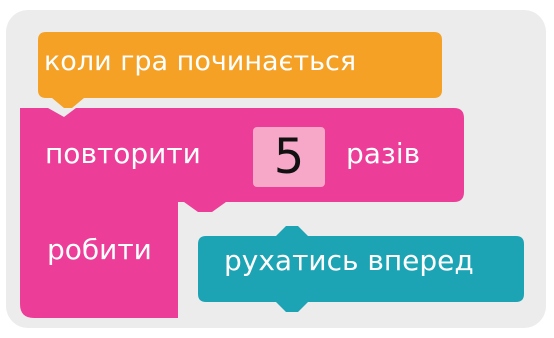  What do you see at coordinates (383, 153) in the screenshot?
I see `repeat-times-label: разів` at bounding box center [383, 153].